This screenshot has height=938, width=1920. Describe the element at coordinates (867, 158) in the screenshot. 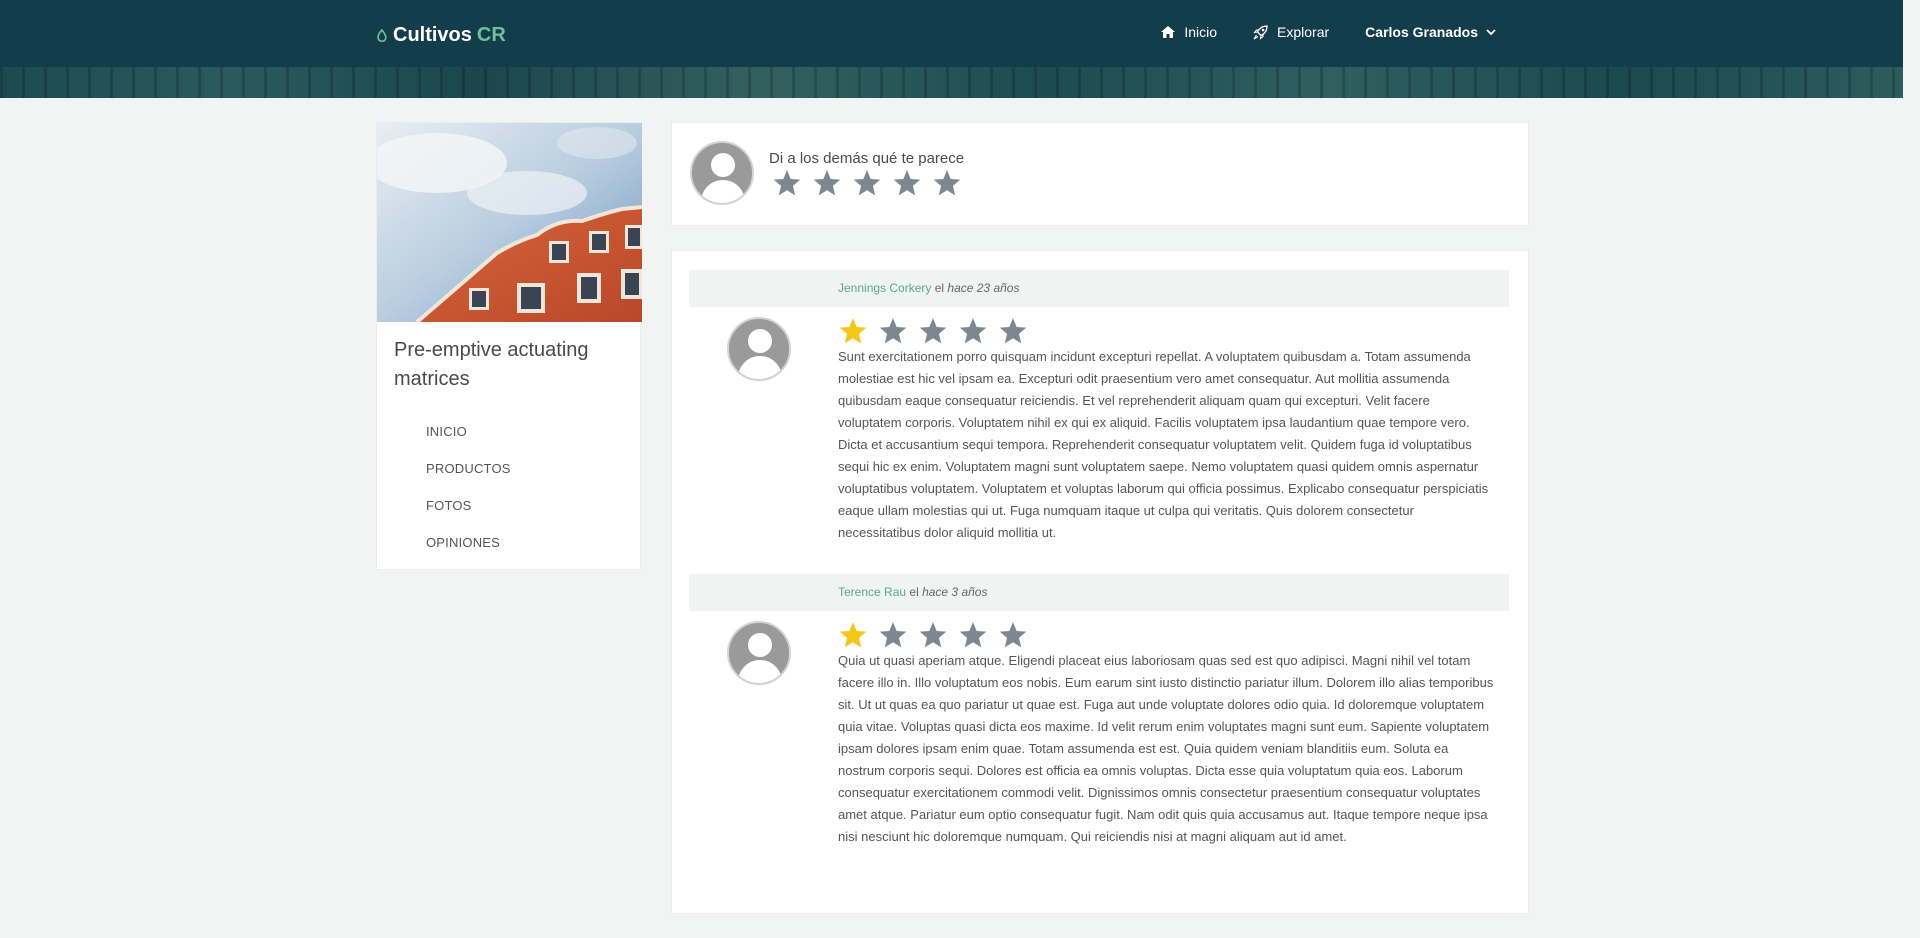

I see `rate-prompt: Di a los demás qué te parece` at that location.